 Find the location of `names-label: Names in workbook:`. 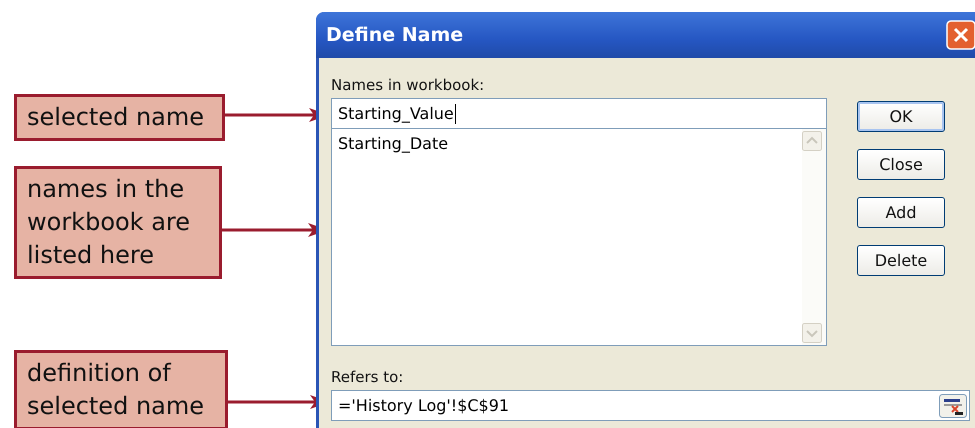

names-label: Names in workbook: is located at coordinates (408, 86).